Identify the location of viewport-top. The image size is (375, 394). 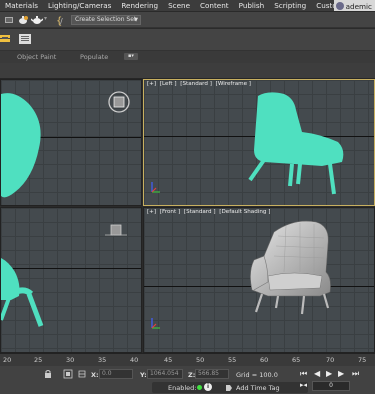
(71, 142).